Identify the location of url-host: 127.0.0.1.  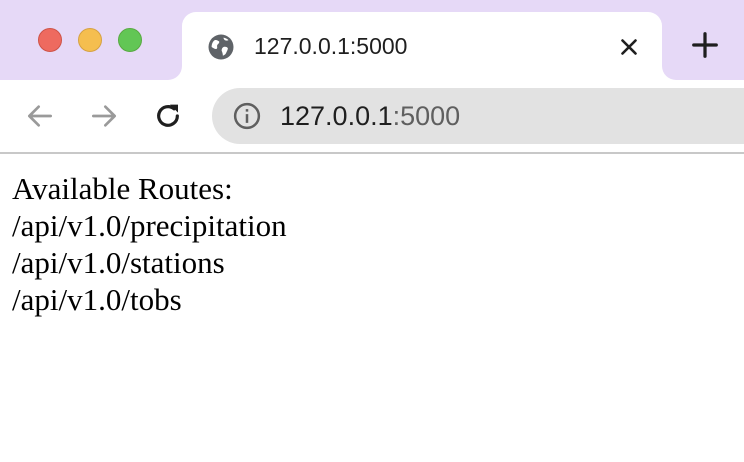
(336, 116).